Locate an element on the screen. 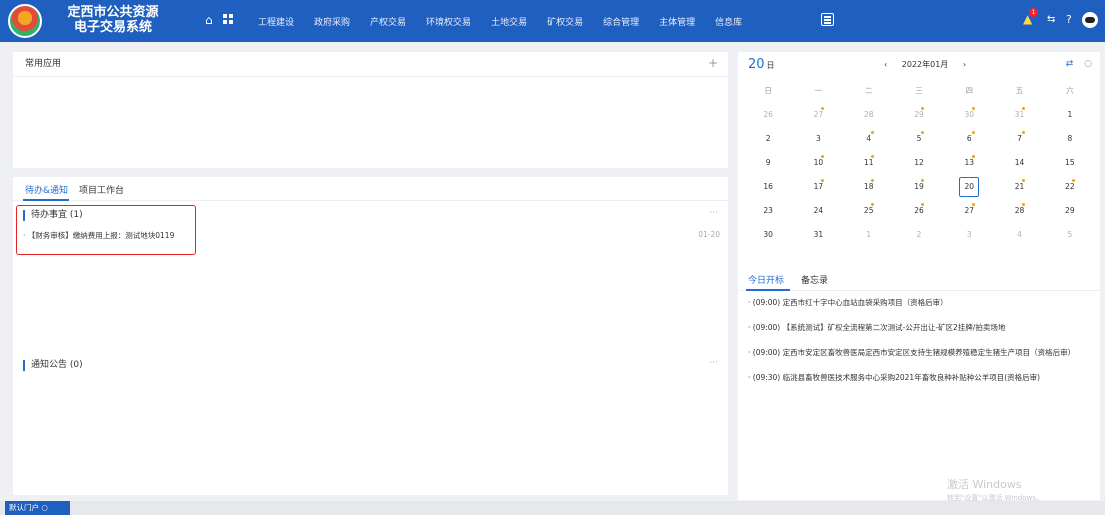 The width and height of the screenshot is (1105, 515). nav-item-general: 综合管理 is located at coordinates (621, 21).